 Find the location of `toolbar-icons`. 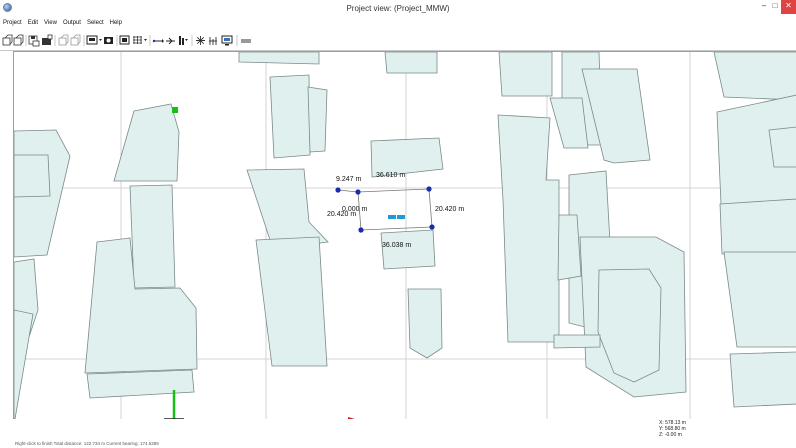

toolbar-icons is located at coordinates (126, 40).